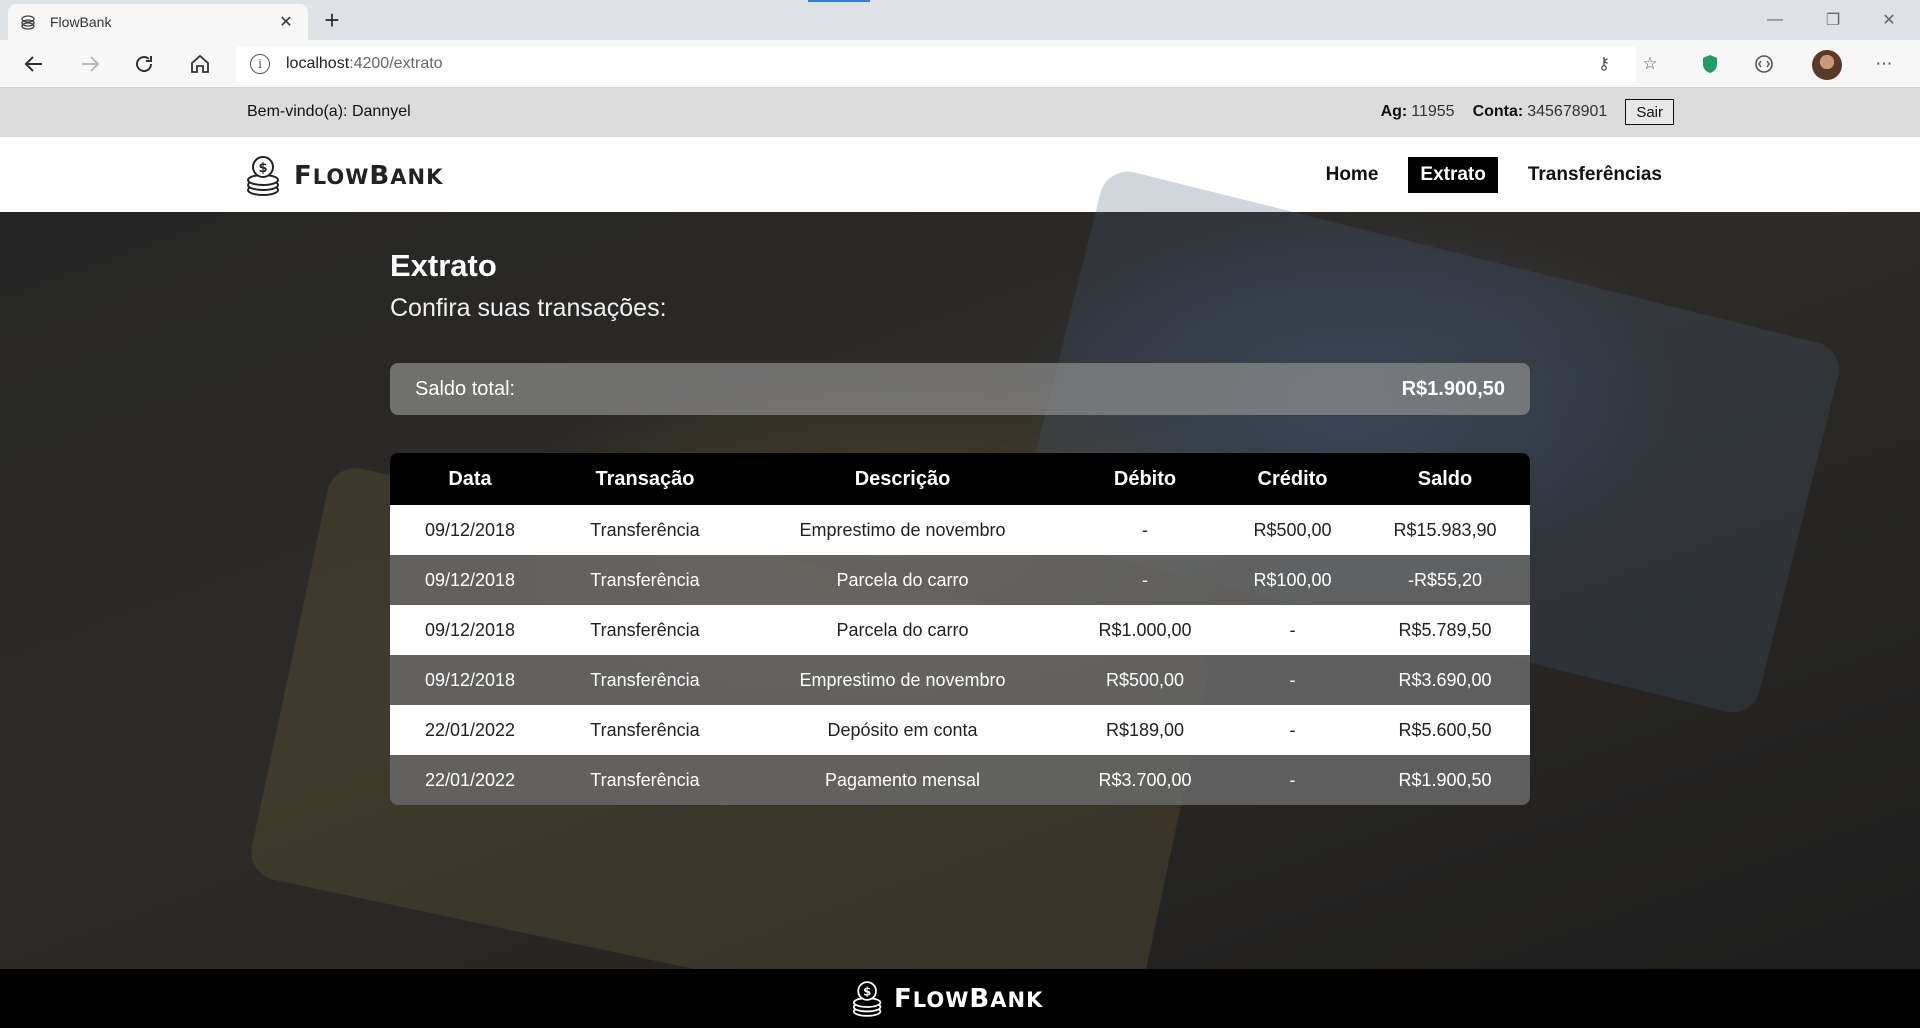 The height and width of the screenshot is (1028, 1920). What do you see at coordinates (1498, 111) in the screenshot?
I see `account-label: Conta:` at bounding box center [1498, 111].